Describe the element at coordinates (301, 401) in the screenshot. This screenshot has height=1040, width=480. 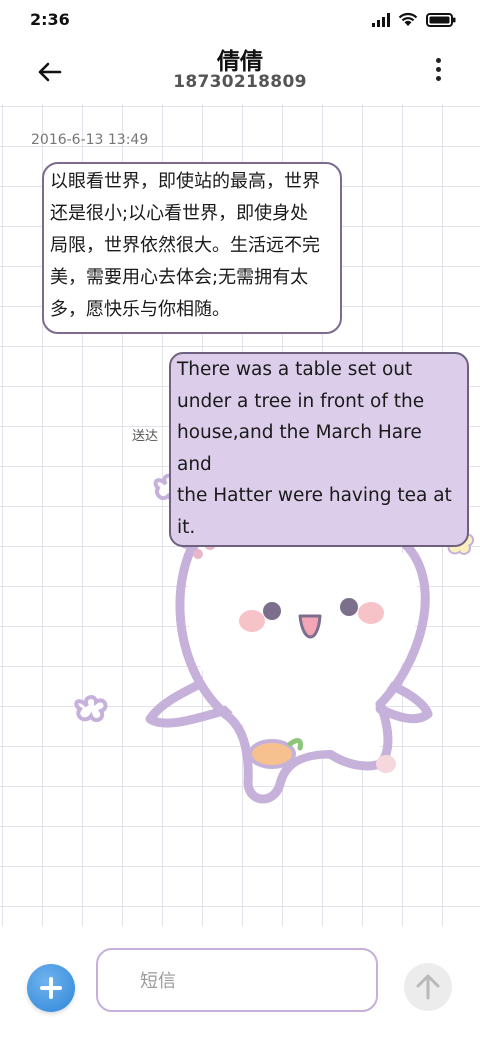
I see `outgoing-message-line: under a tree in front of the` at that location.